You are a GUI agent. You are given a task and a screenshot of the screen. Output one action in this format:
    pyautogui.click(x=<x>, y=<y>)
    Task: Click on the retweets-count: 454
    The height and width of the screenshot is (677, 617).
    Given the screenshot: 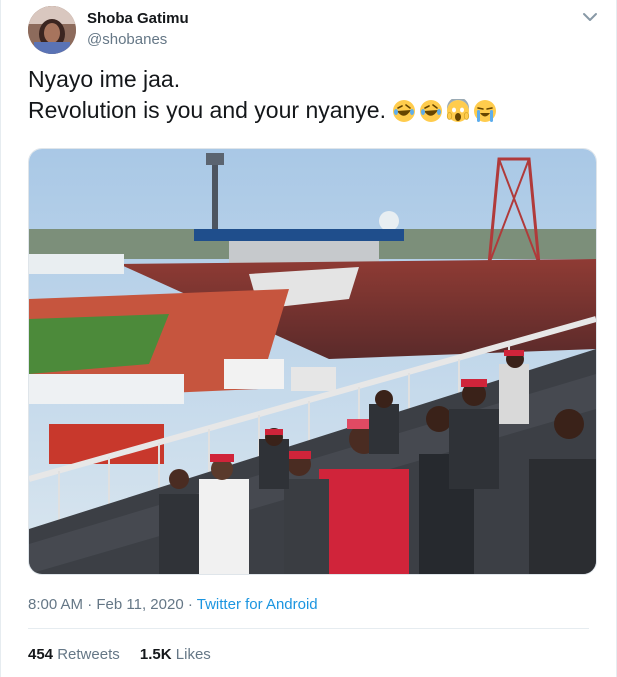 What is the action you would take?
    pyautogui.click(x=41, y=654)
    